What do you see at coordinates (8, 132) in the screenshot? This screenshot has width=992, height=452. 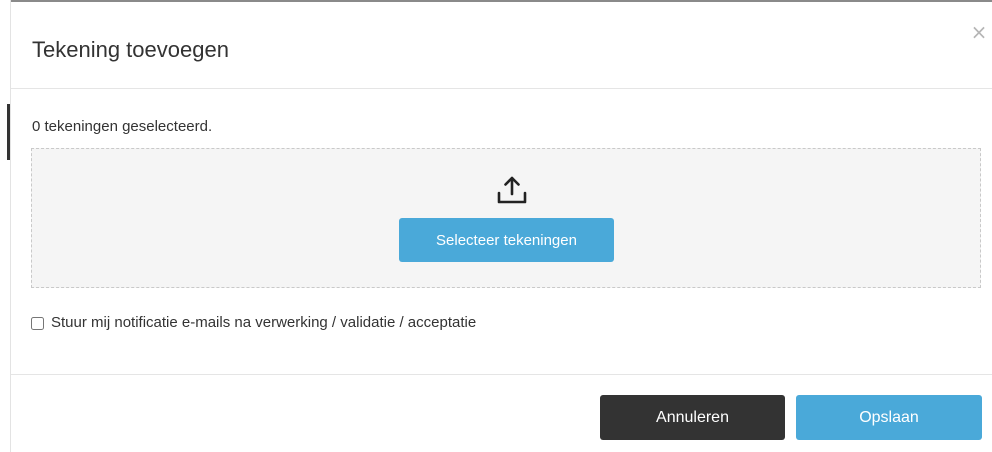 I see `background-page-marker` at bounding box center [8, 132].